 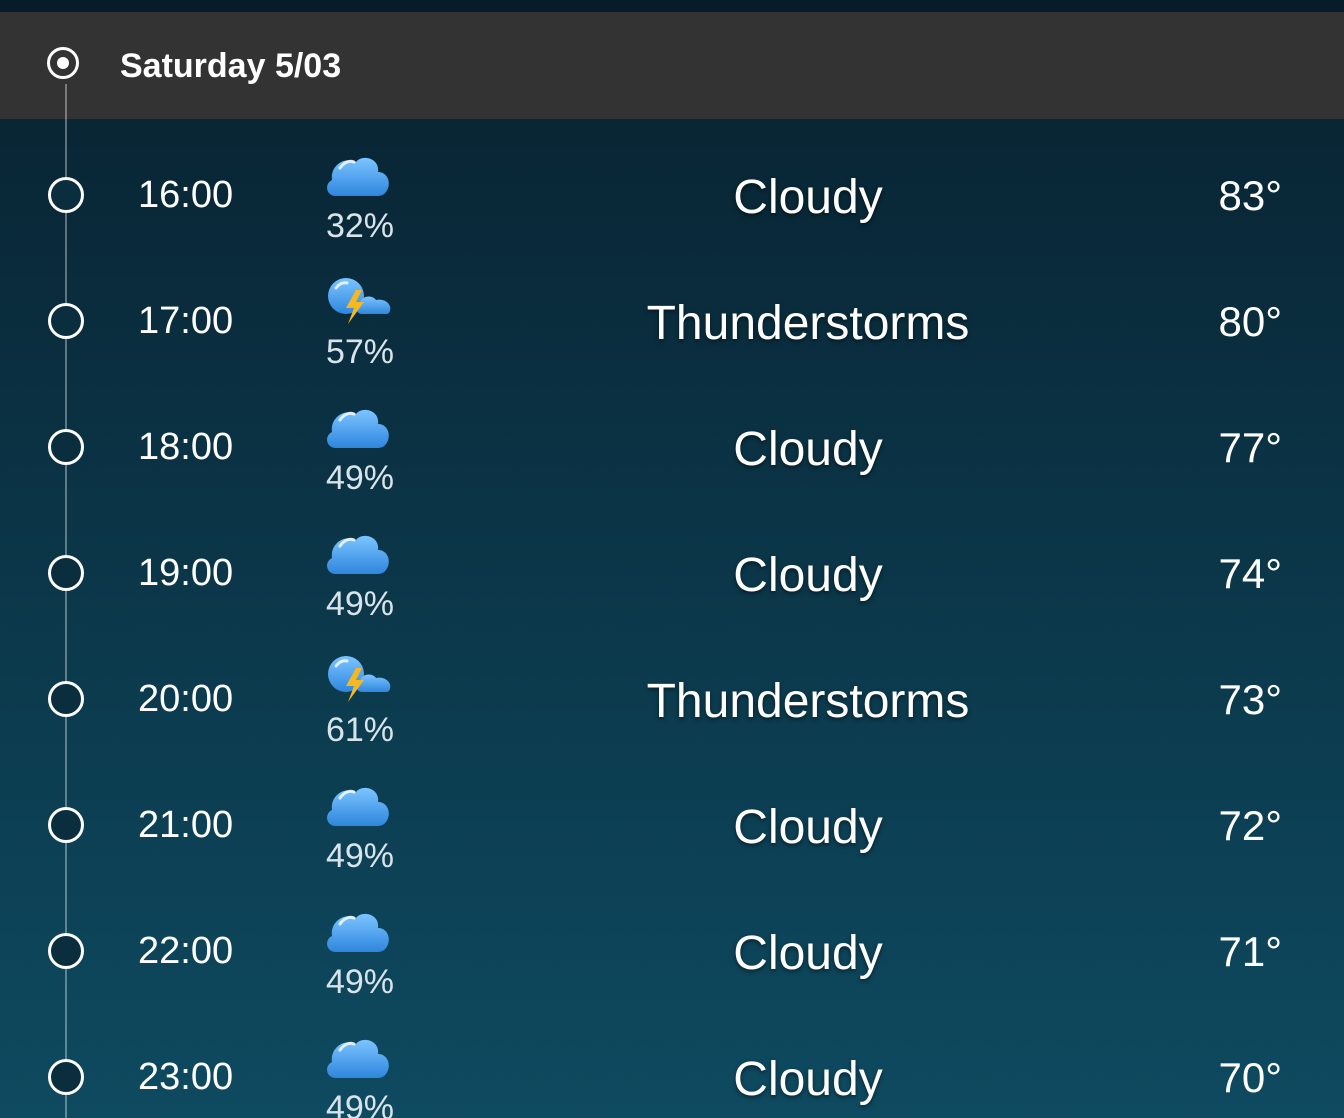 I want to click on day-title: Saturday 5/03, so click(x=231, y=66).